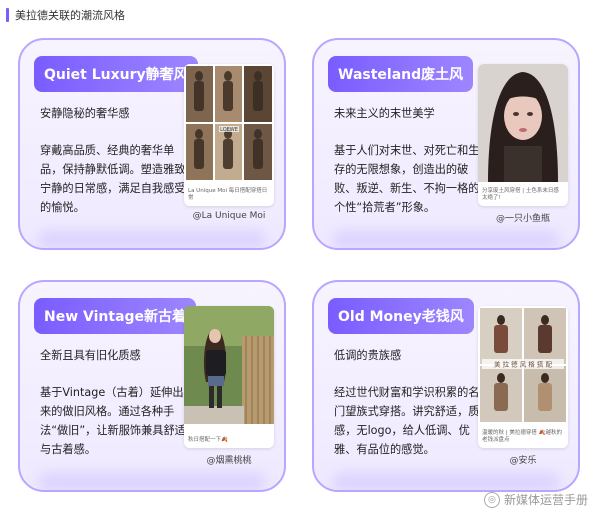 This screenshot has width=600, height=516. Describe the element at coordinates (545, 500) in the screenshot. I see `watermark-text: 新媒体运营手册` at that location.